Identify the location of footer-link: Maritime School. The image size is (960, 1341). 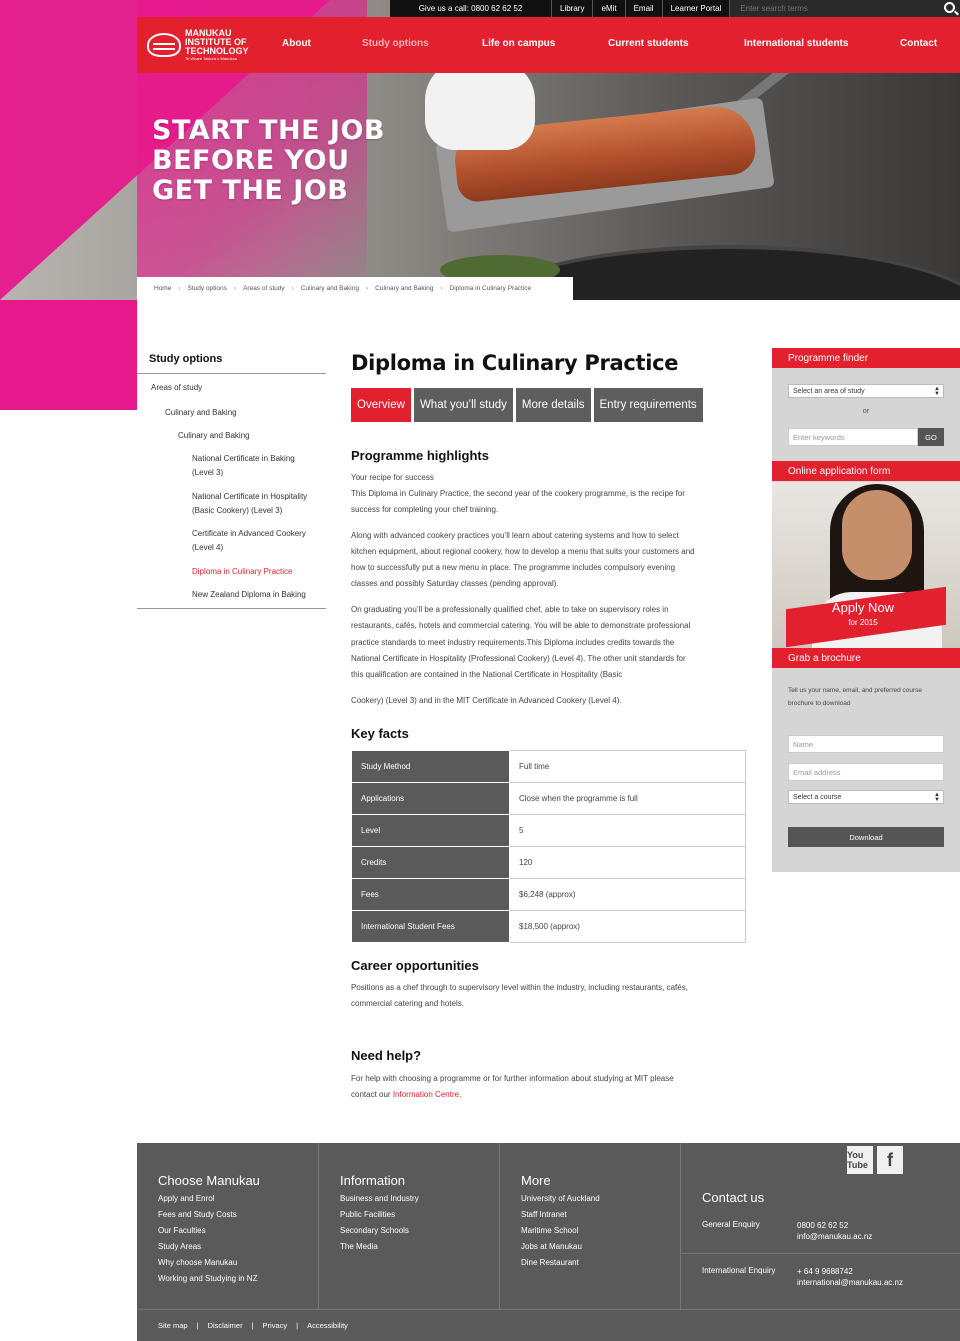
(549, 1230).